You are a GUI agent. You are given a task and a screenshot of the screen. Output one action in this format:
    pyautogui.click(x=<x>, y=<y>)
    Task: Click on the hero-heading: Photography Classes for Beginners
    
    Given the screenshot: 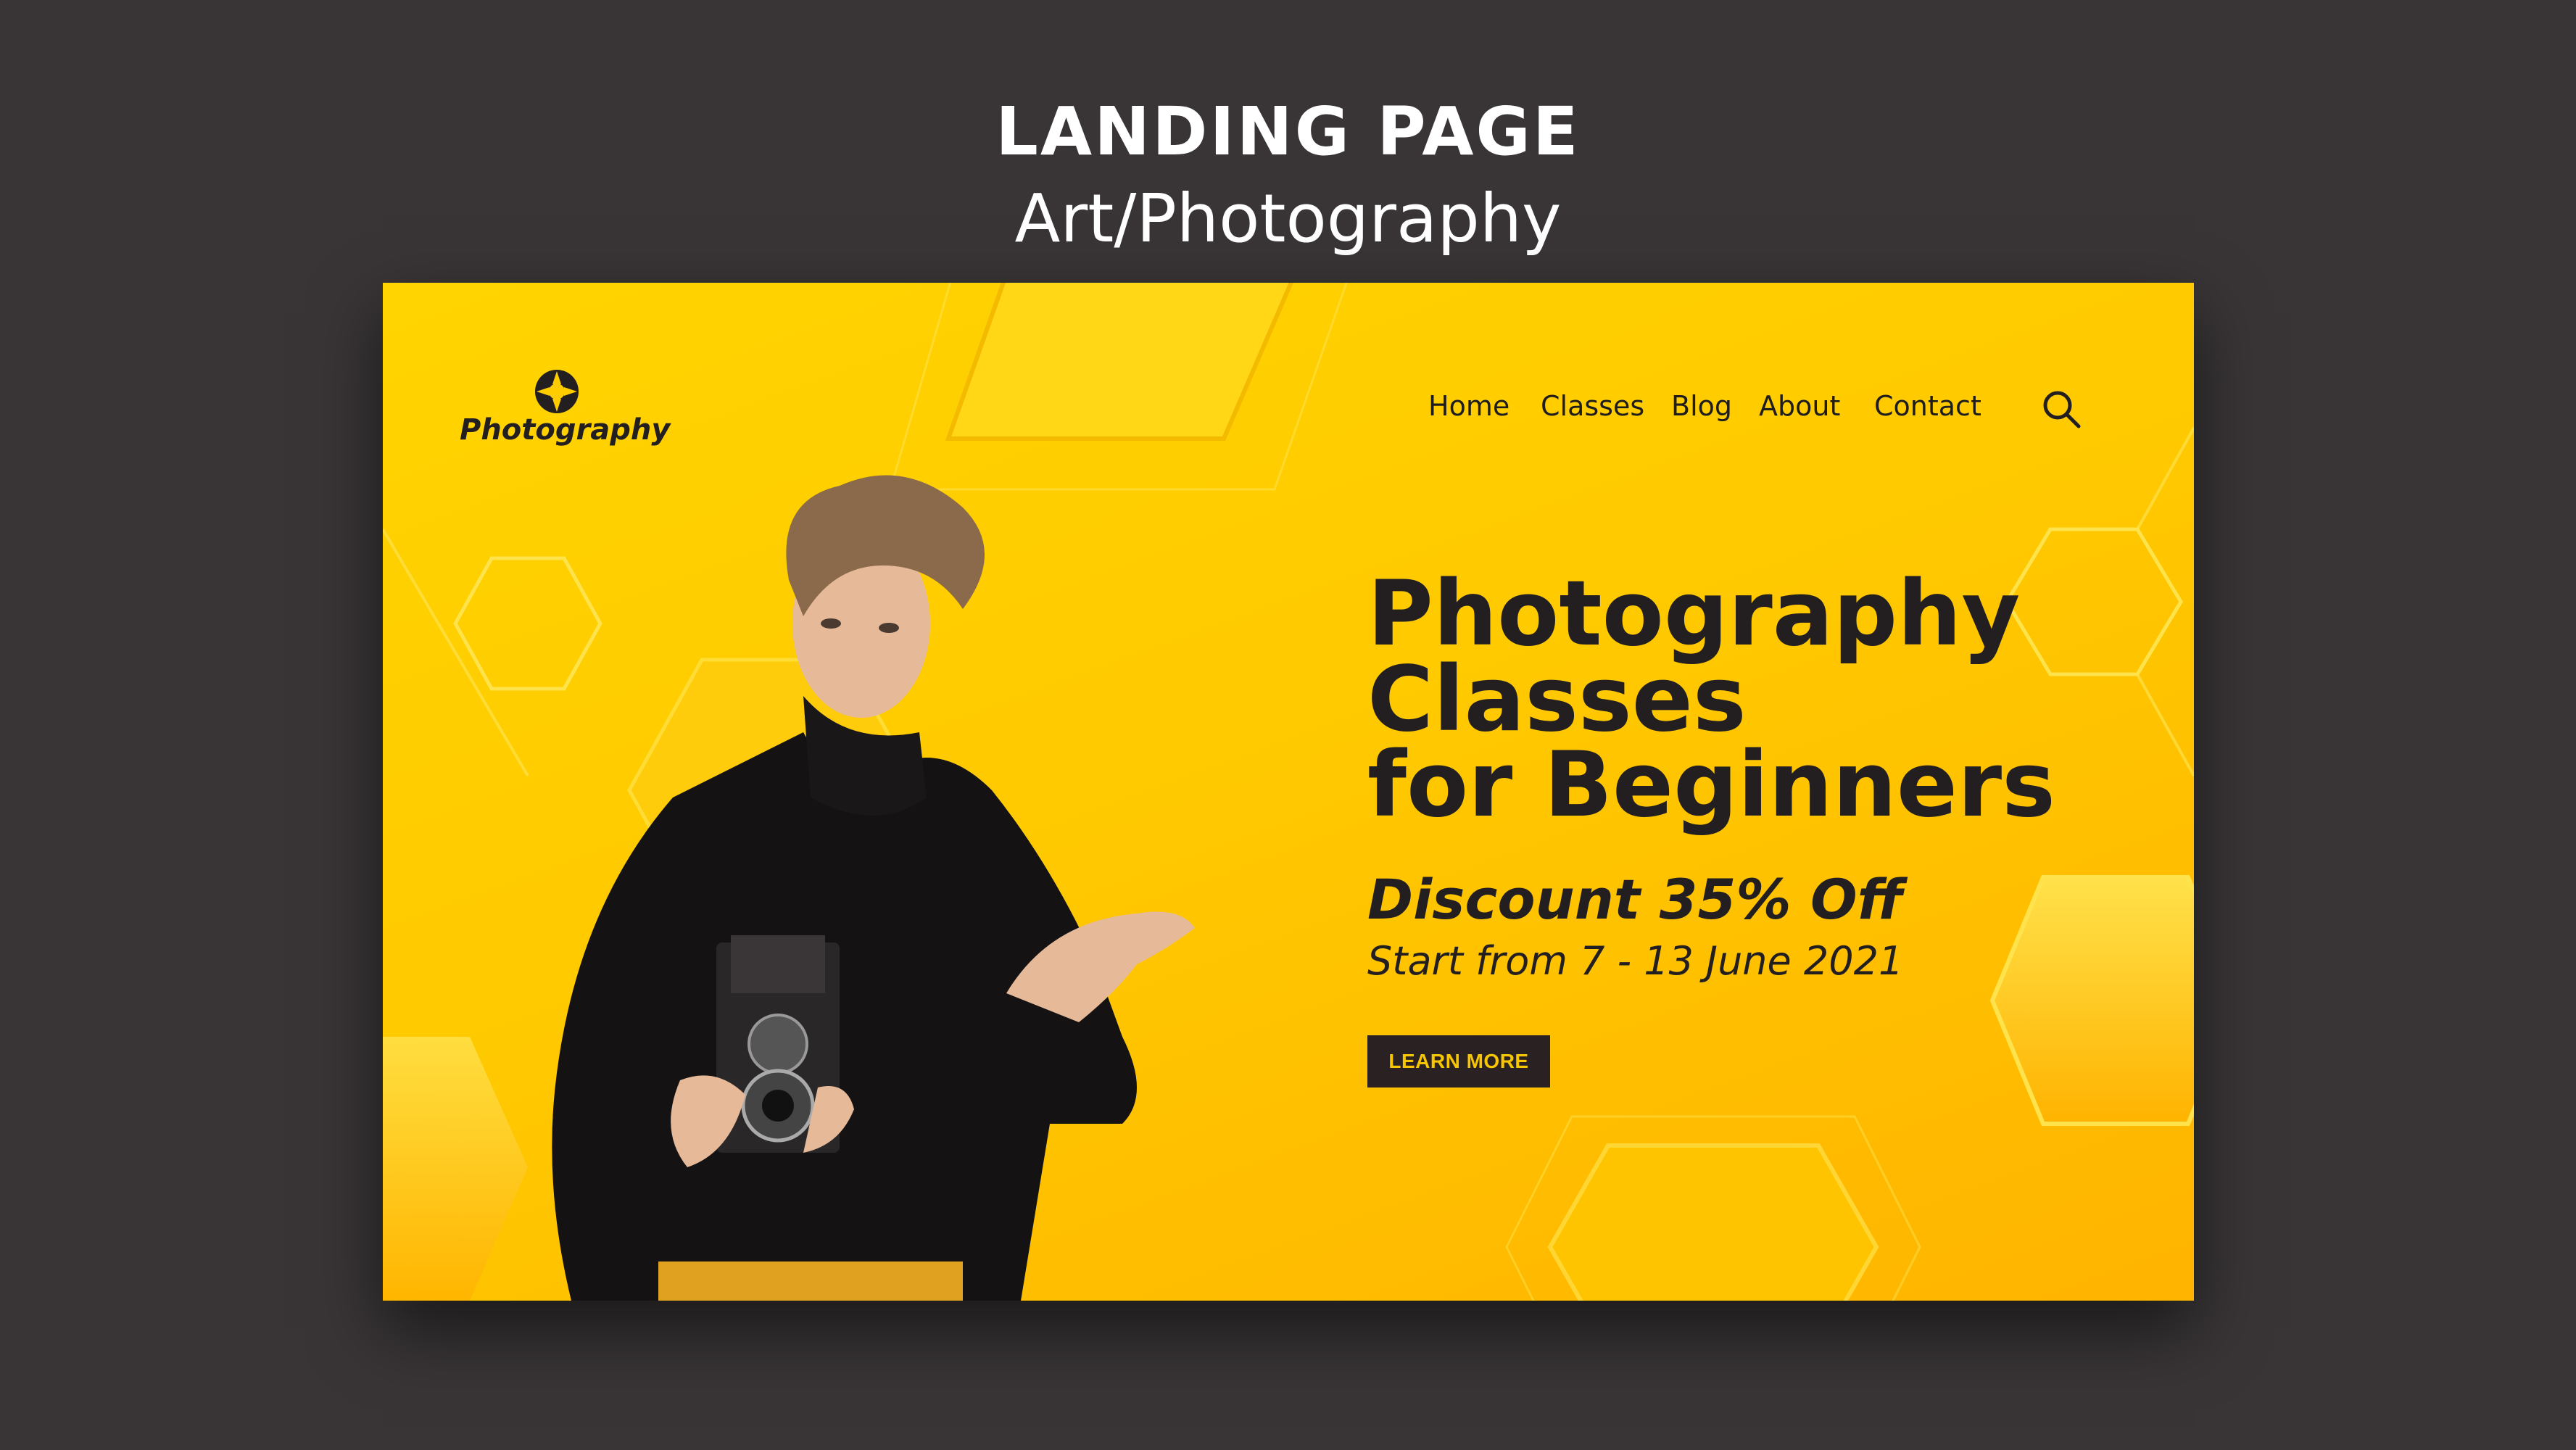 What is the action you would take?
    pyautogui.click(x=1748, y=699)
    